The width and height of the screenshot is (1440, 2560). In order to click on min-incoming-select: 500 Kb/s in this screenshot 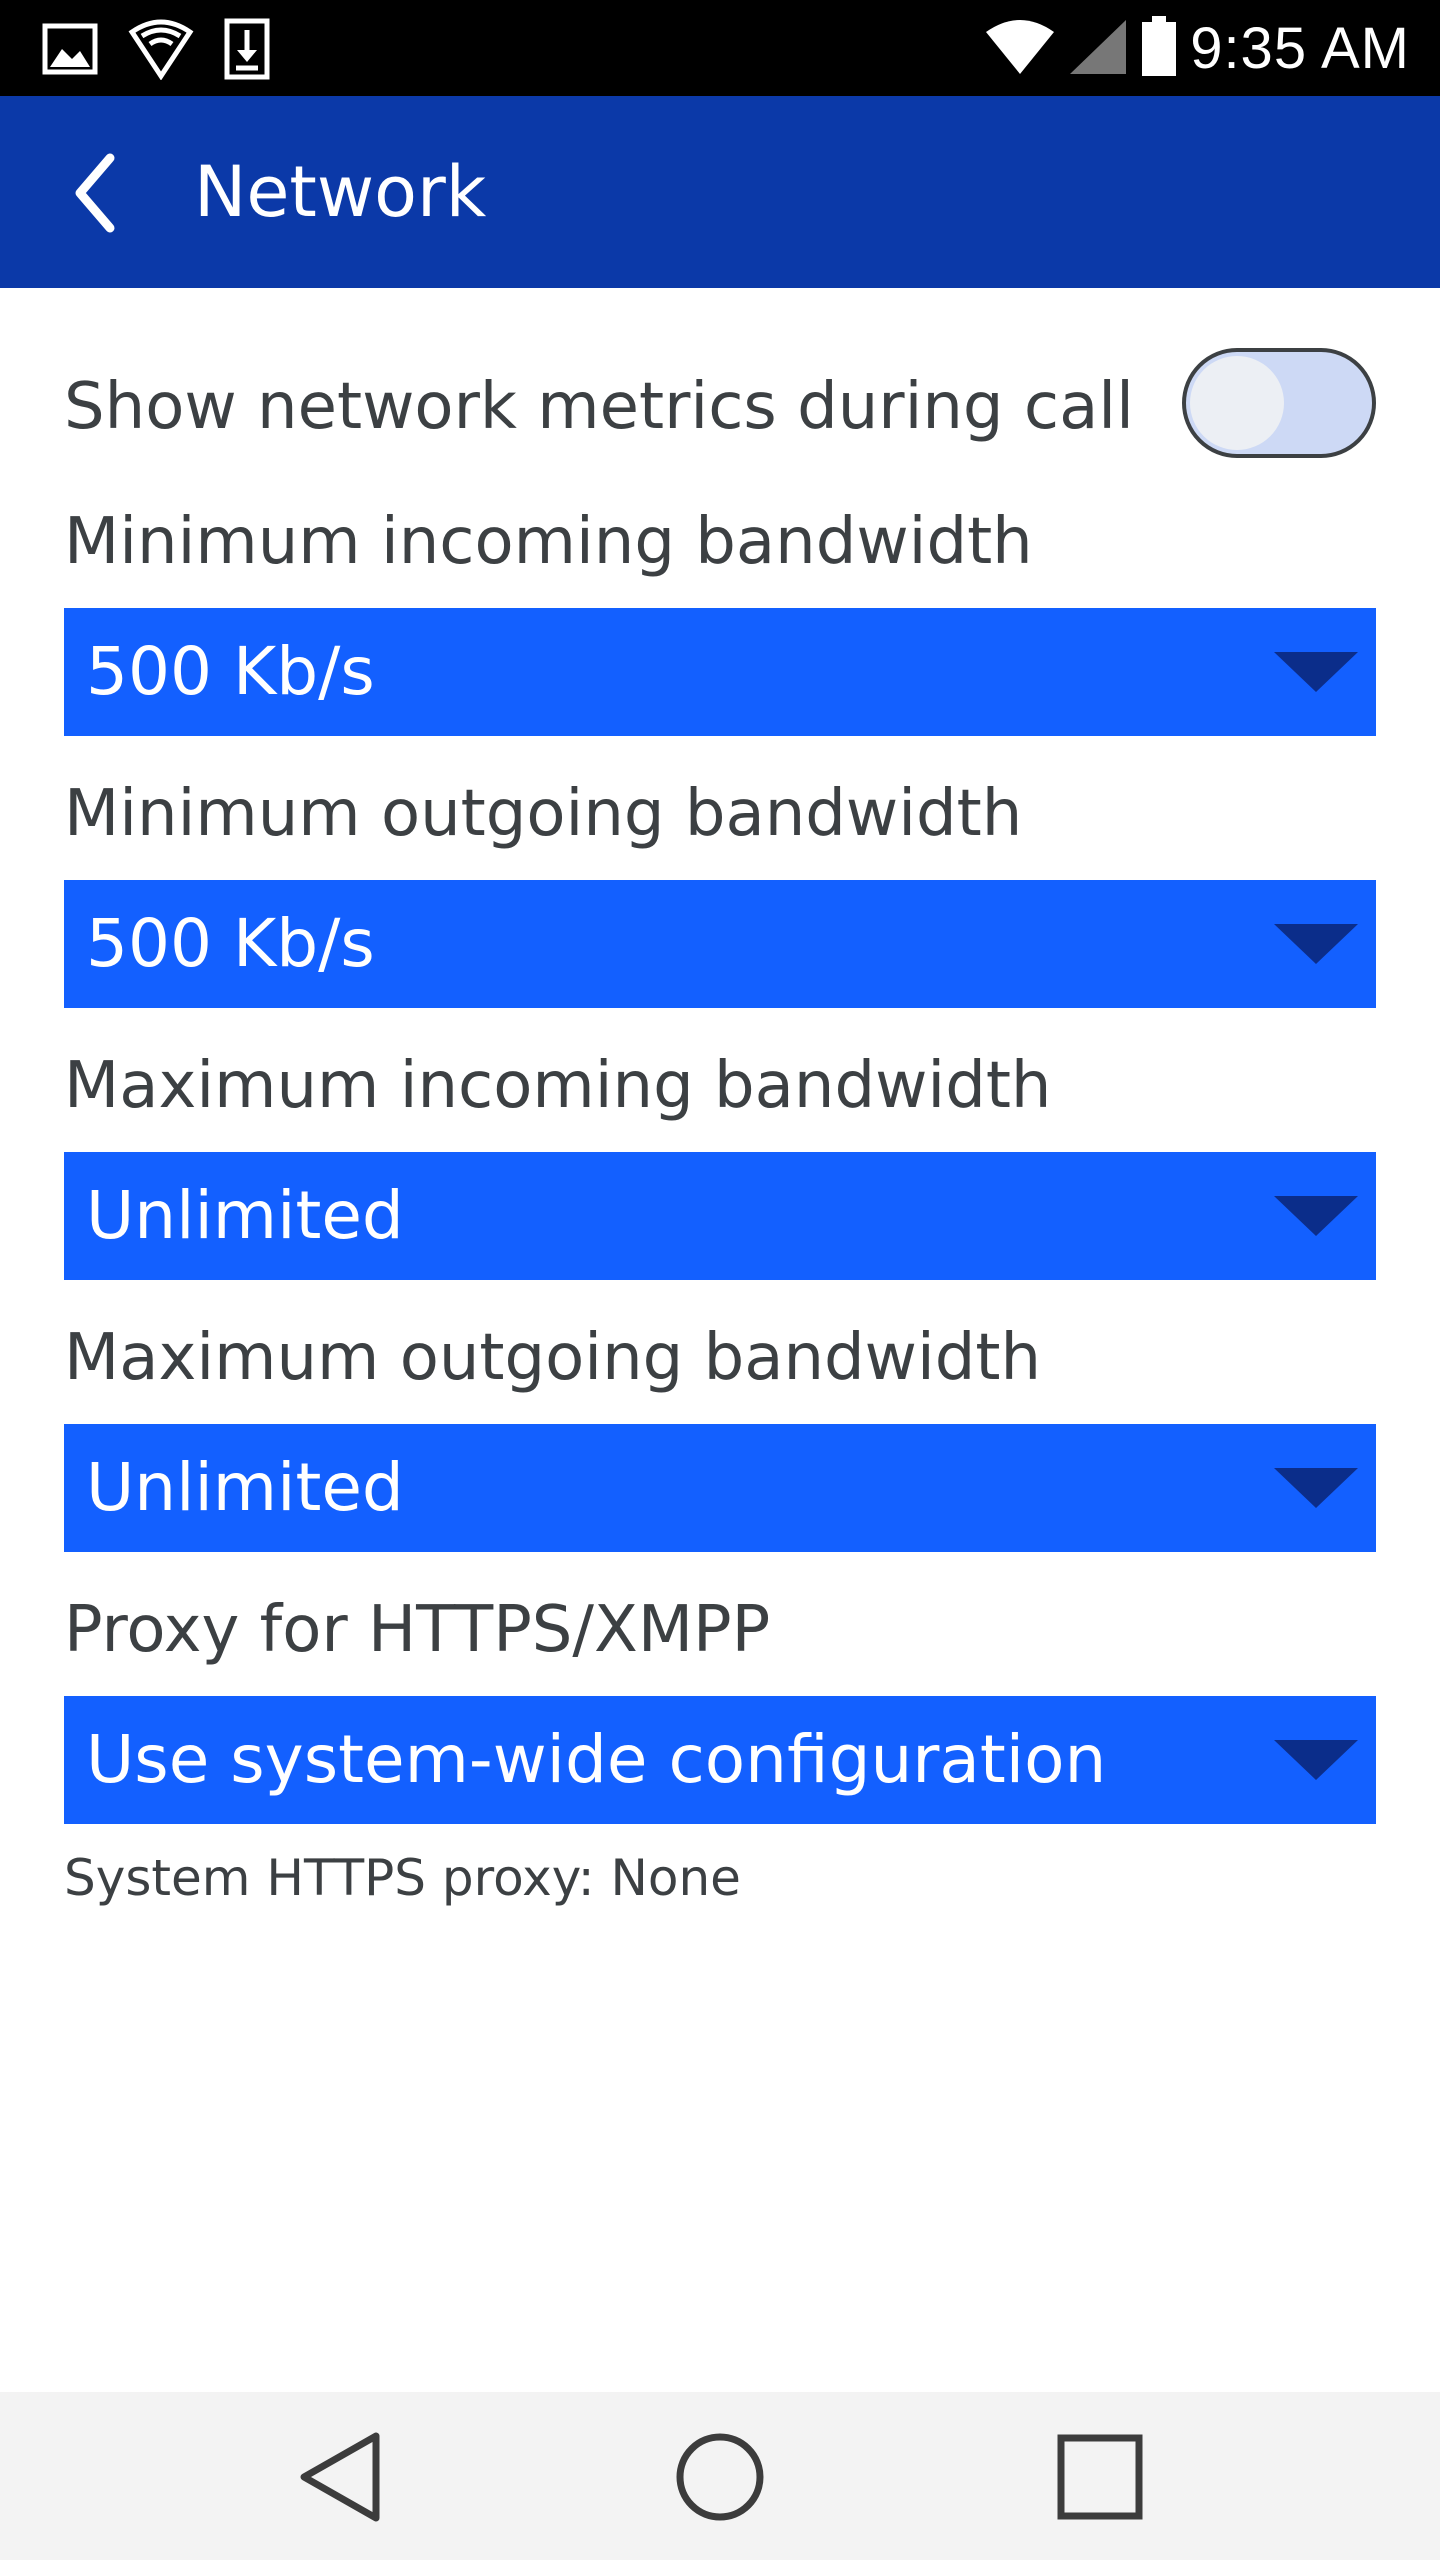, I will do `click(720, 672)`.